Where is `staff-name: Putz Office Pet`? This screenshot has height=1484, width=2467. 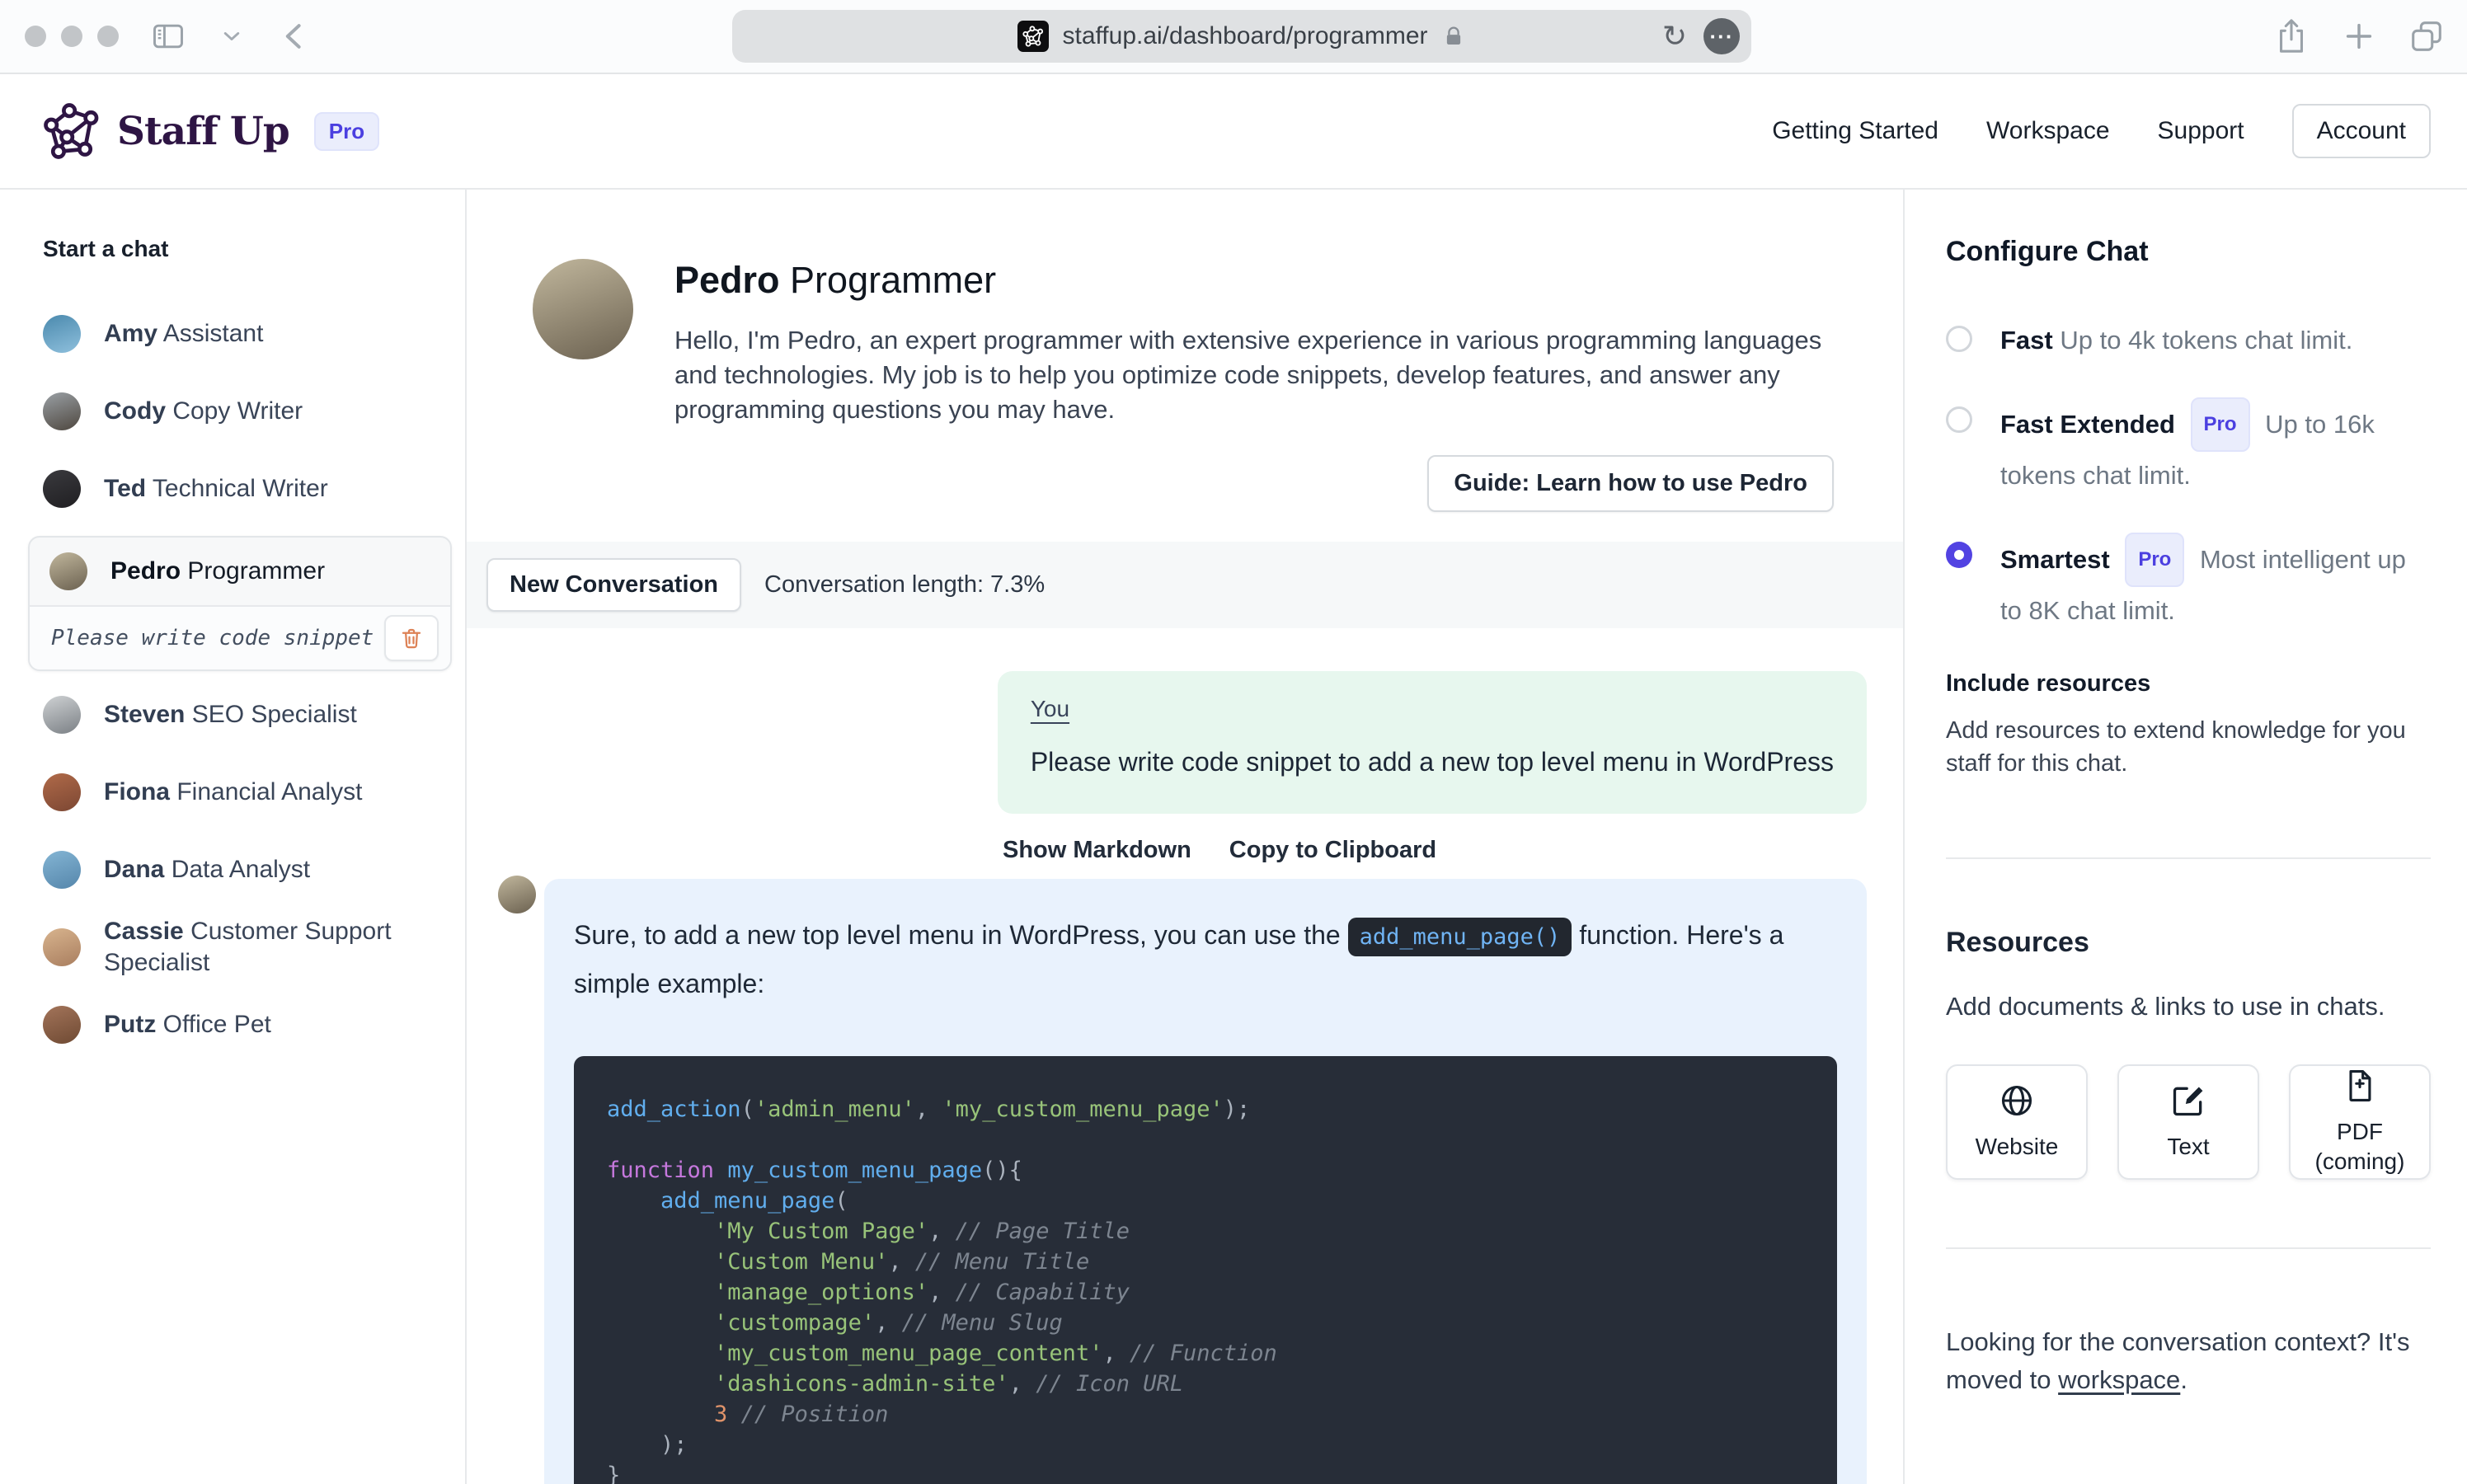 staff-name: Putz Office Pet is located at coordinates (188, 1024).